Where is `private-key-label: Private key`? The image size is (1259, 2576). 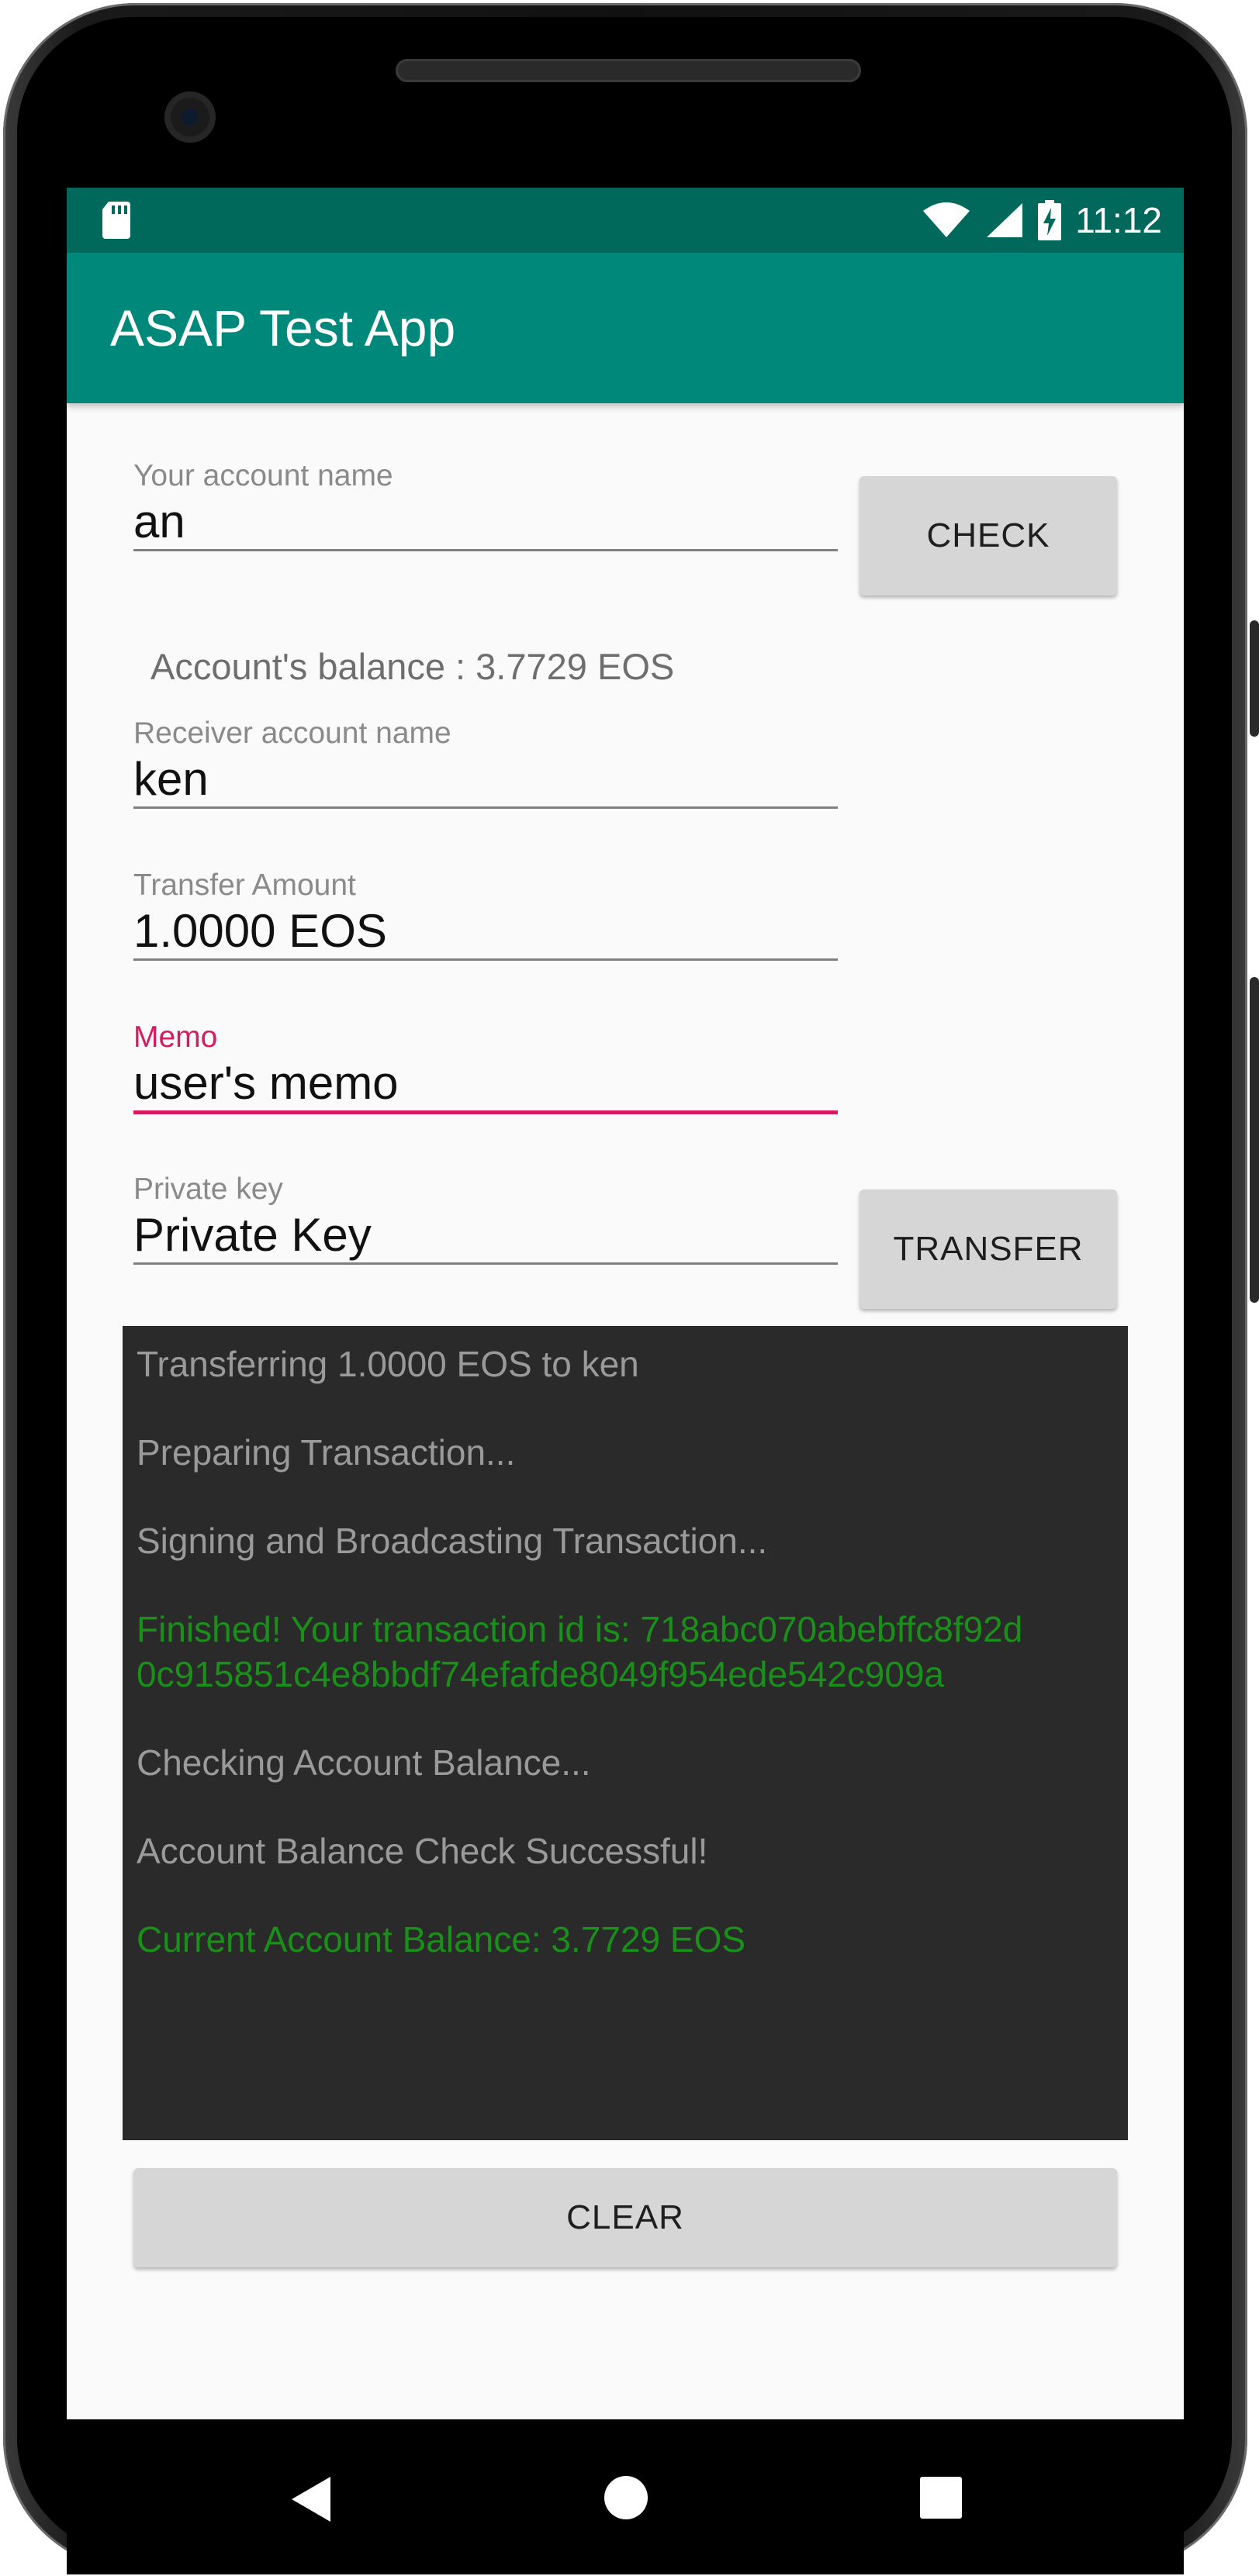
private-key-label: Private key is located at coordinates (208, 1189).